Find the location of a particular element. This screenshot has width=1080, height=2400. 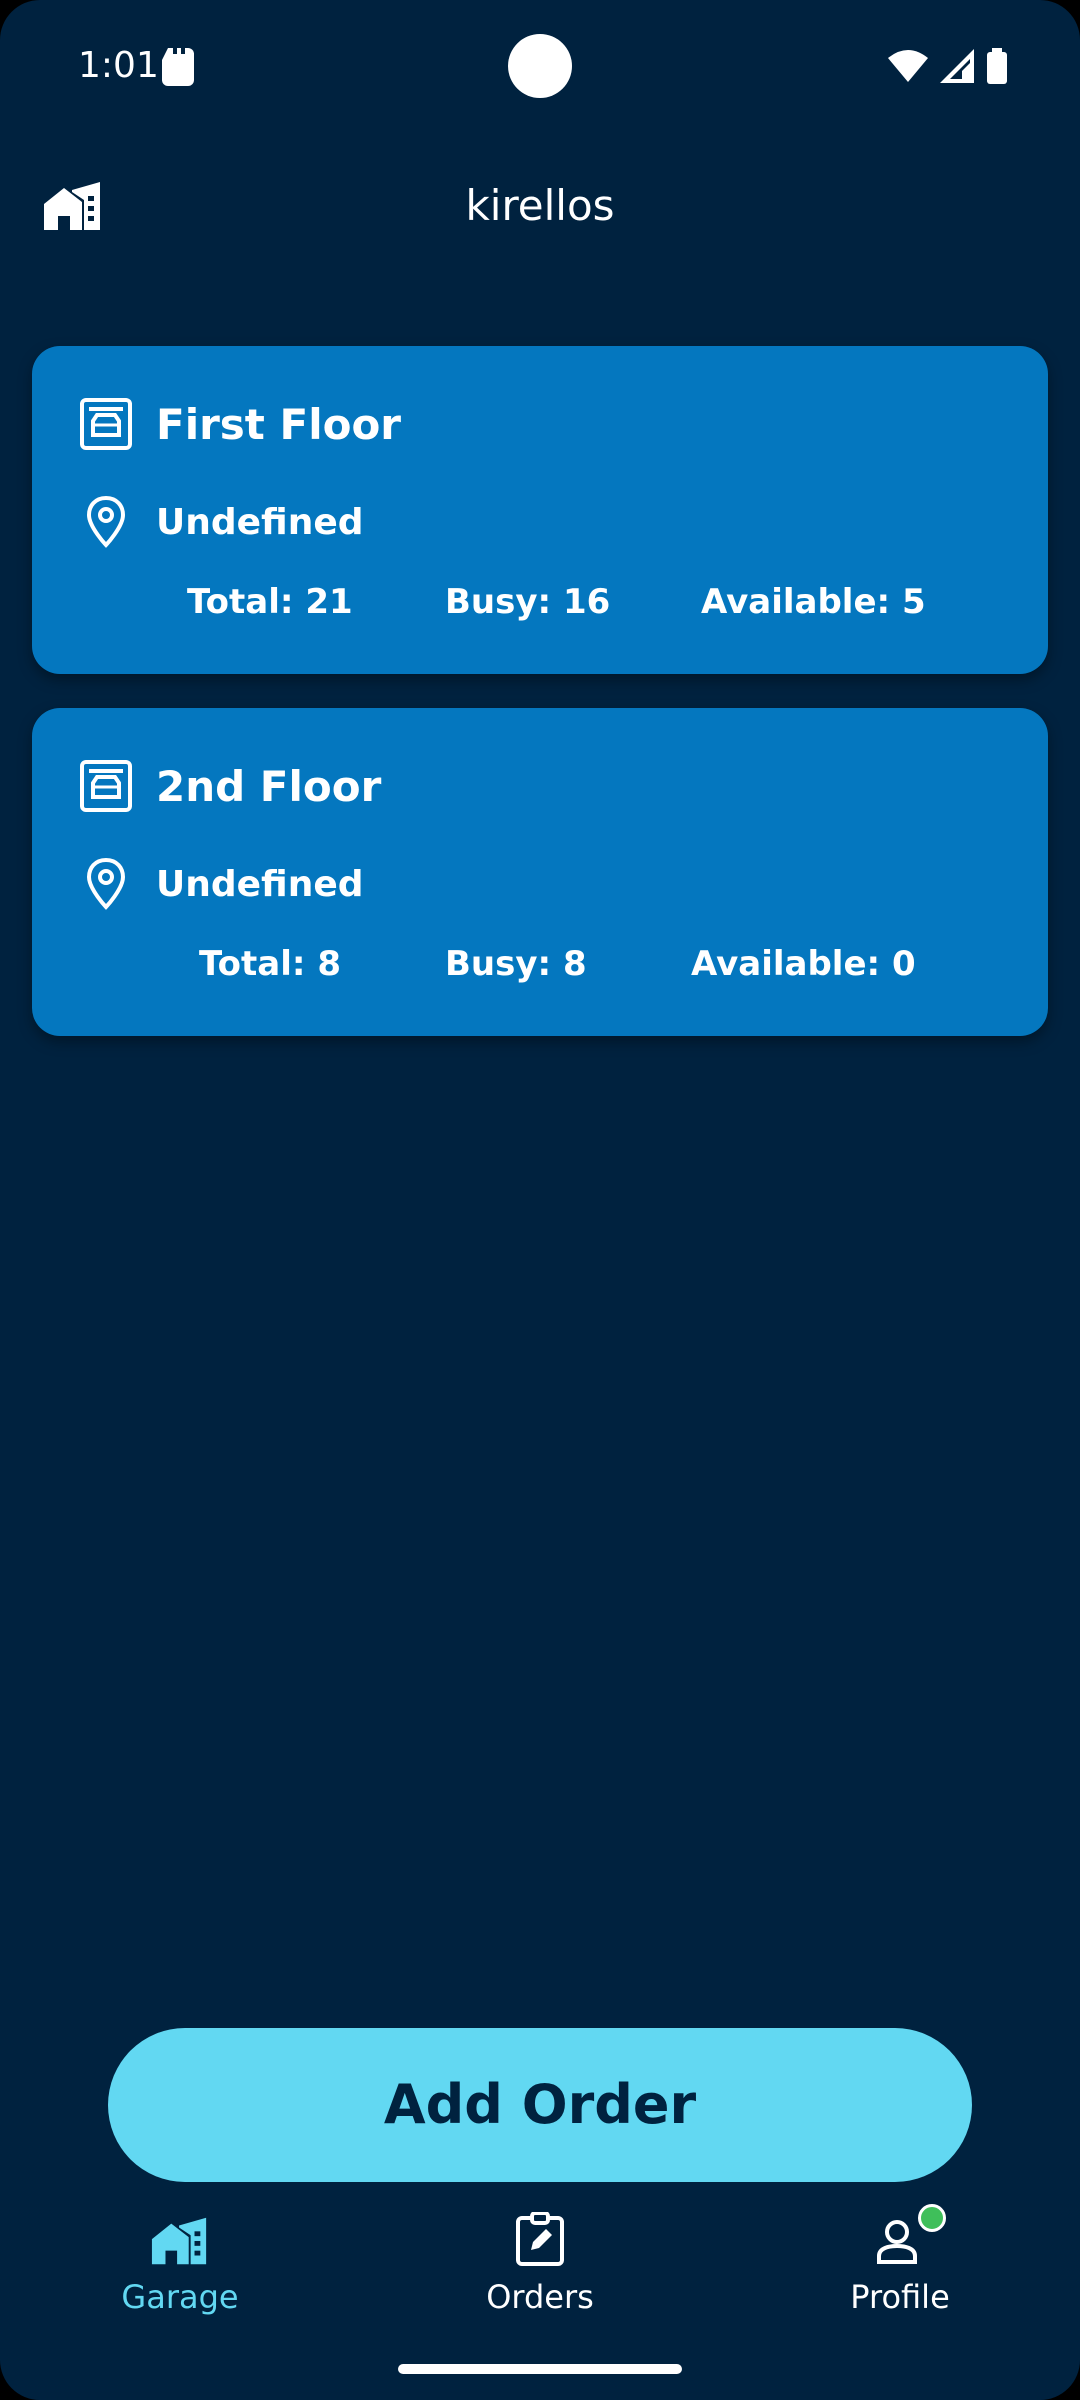

bottom-navigation: Garage Orders Profile is located at coordinates (540, 2270).